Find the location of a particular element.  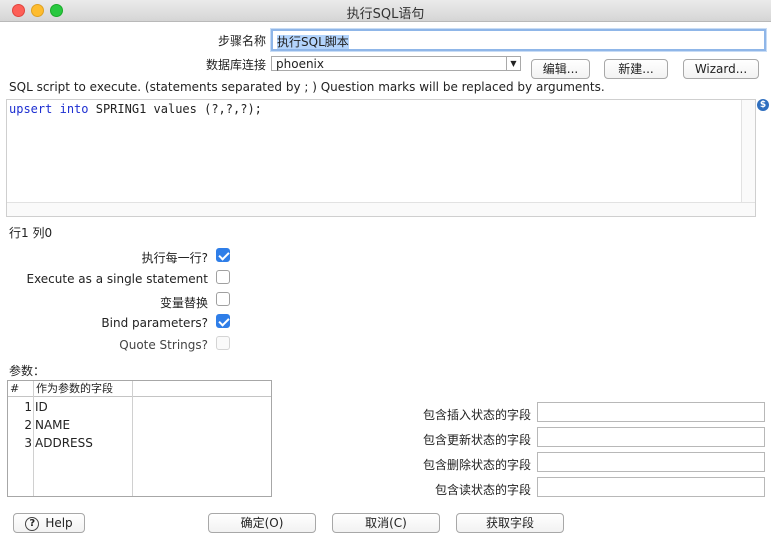

connection-label: 数据库连接 is located at coordinates (235, 65).